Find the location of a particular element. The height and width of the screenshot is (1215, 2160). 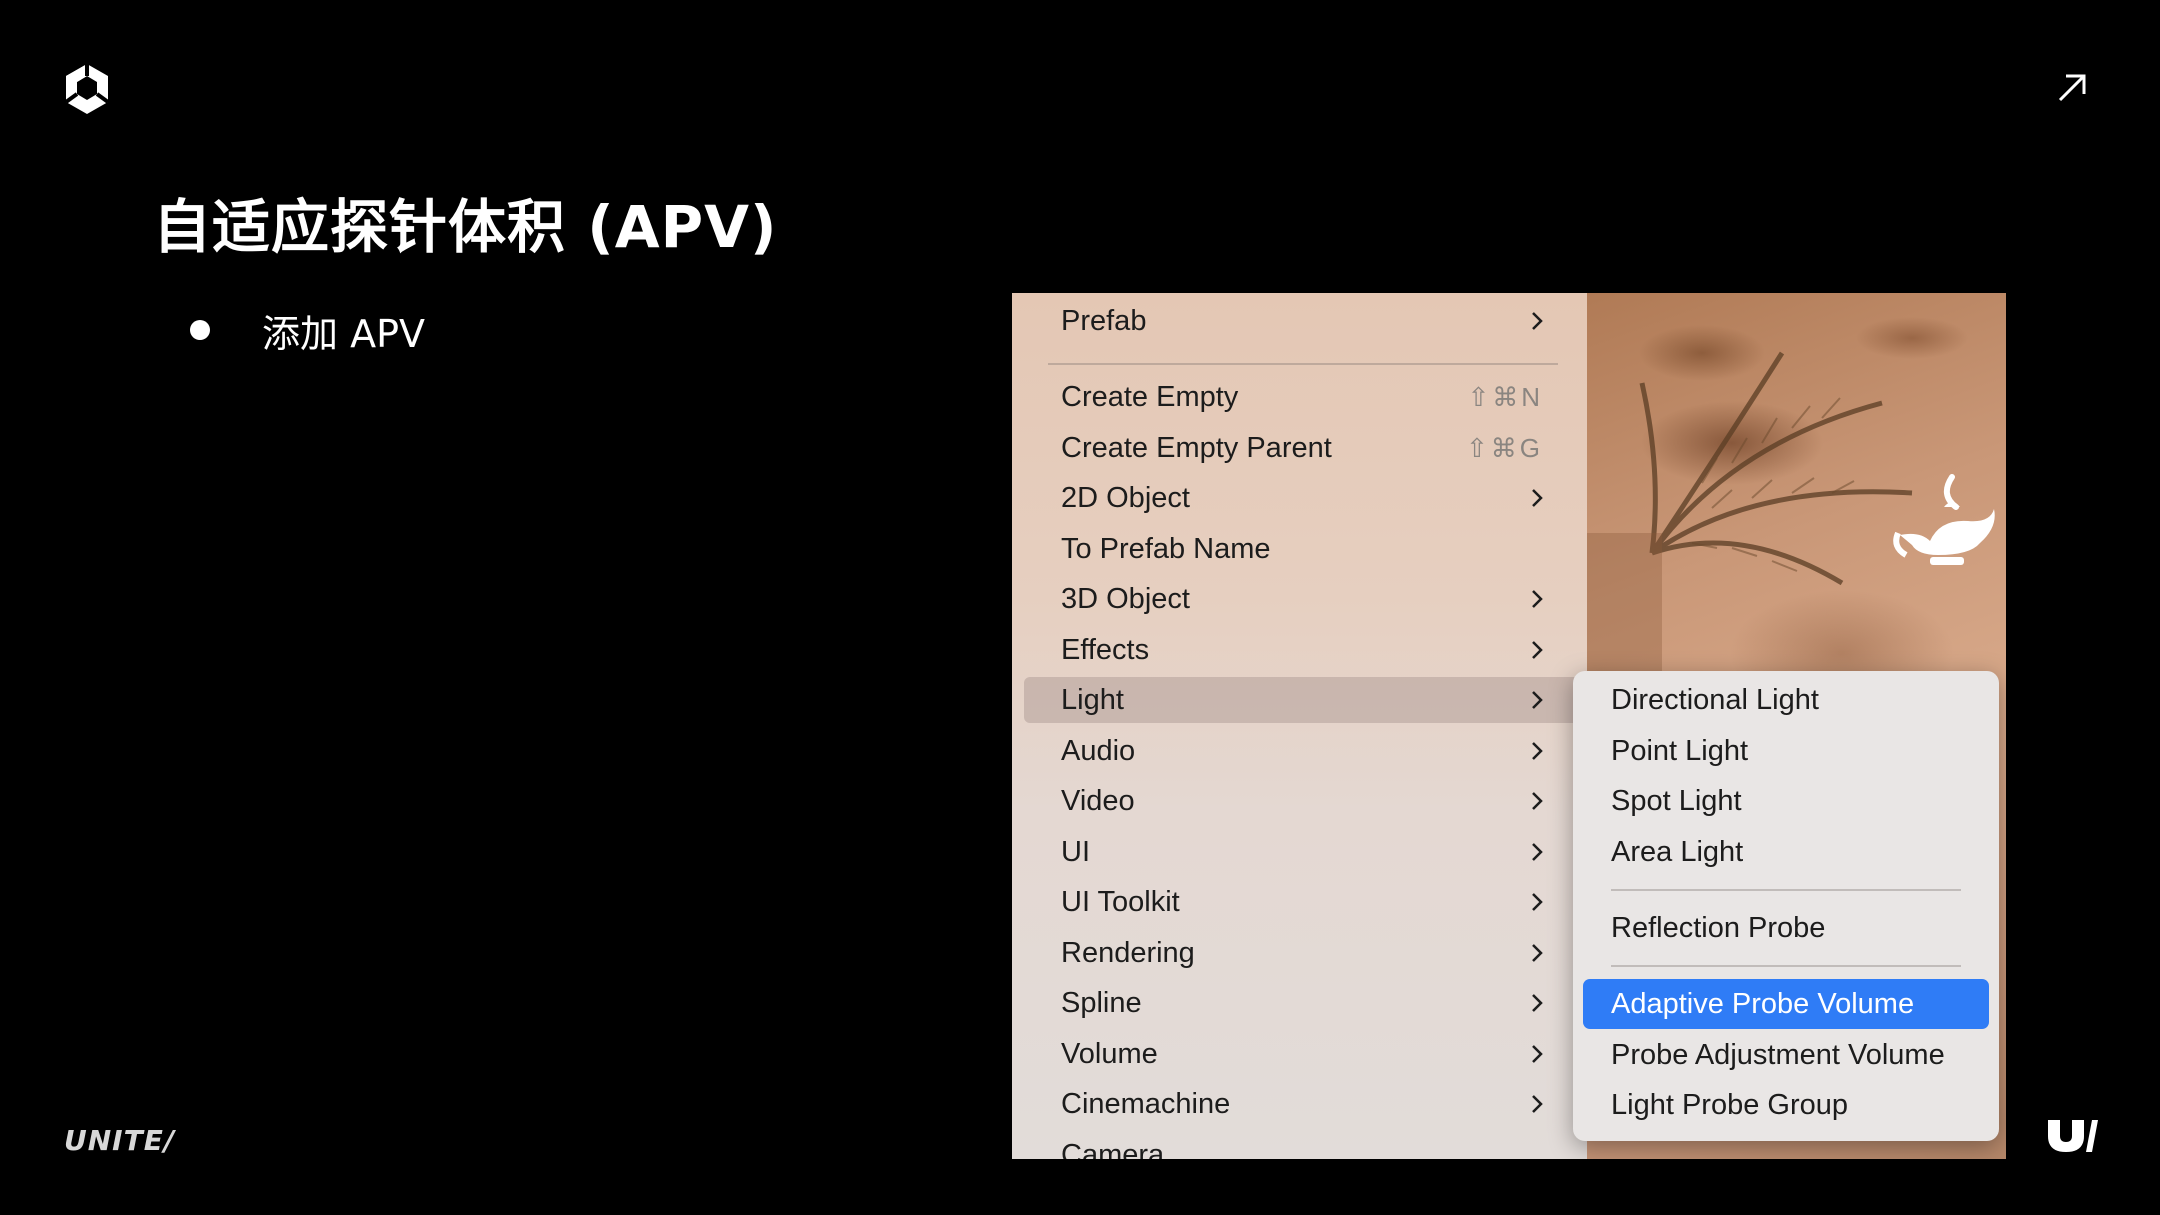

genie-lamp-icon is located at coordinates (1944, 519).